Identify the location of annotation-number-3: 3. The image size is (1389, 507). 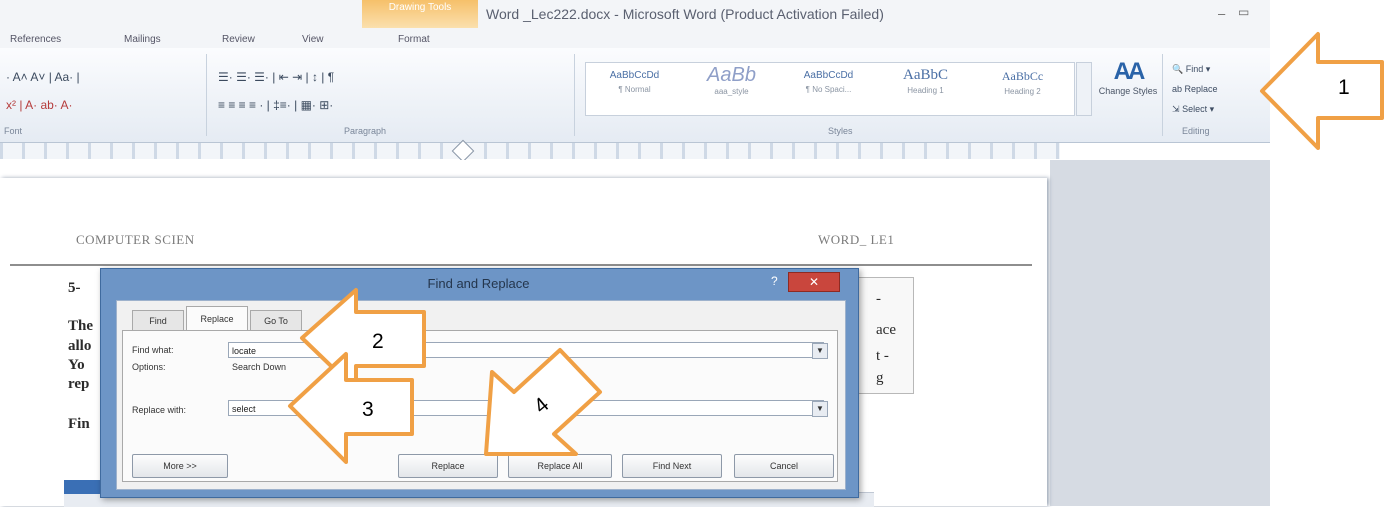
(368, 409).